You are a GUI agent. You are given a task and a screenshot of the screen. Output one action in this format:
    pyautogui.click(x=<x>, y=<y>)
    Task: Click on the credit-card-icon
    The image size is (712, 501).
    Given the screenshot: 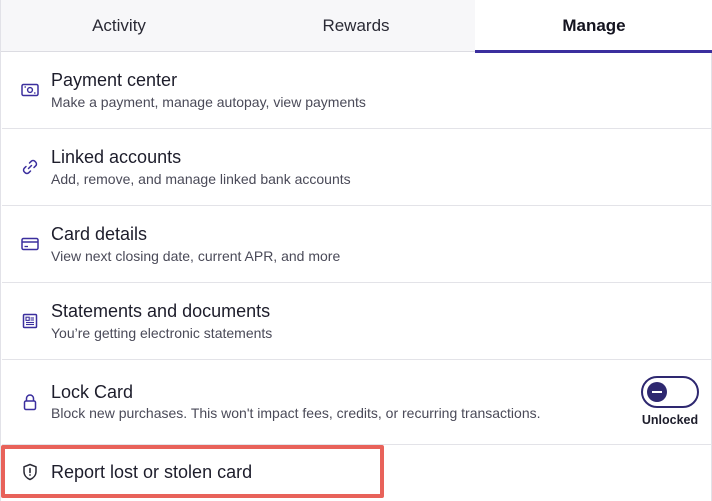 What is the action you would take?
    pyautogui.click(x=30, y=244)
    